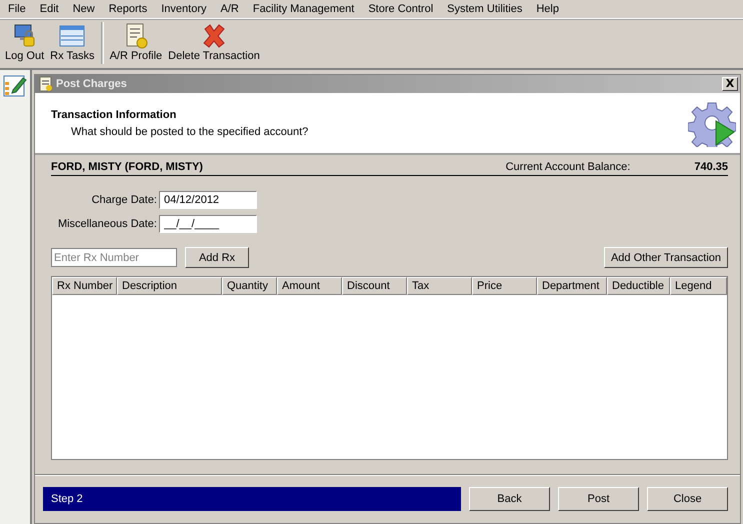  What do you see at coordinates (208, 200) in the screenshot?
I see `date-field: 04/12/2012` at bounding box center [208, 200].